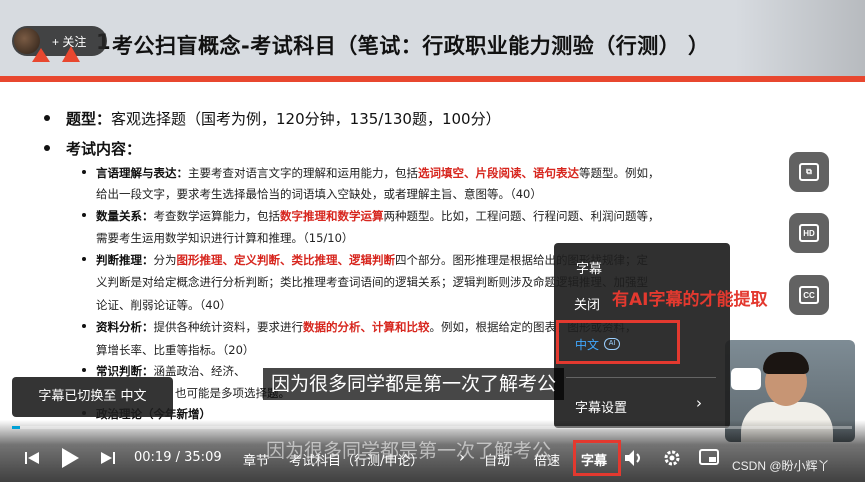 The width and height of the screenshot is (865, 482). Describe the element at coordinates (56, 42) in the screenshot. I see `plus-icon: +` at that location.